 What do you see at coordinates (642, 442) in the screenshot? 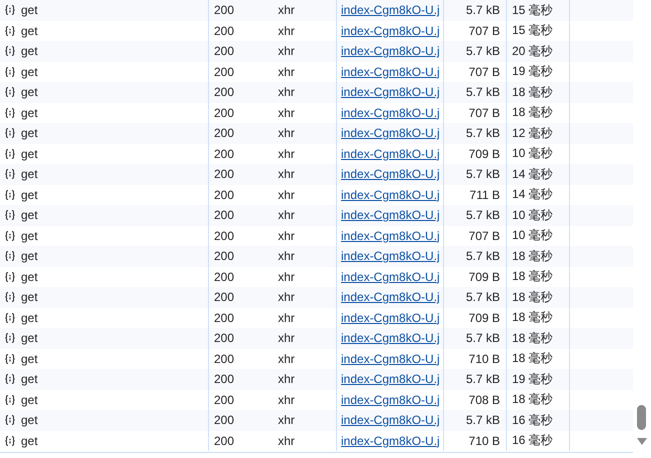
I see `scroll-down-icon` at bounding box center [642, 442].